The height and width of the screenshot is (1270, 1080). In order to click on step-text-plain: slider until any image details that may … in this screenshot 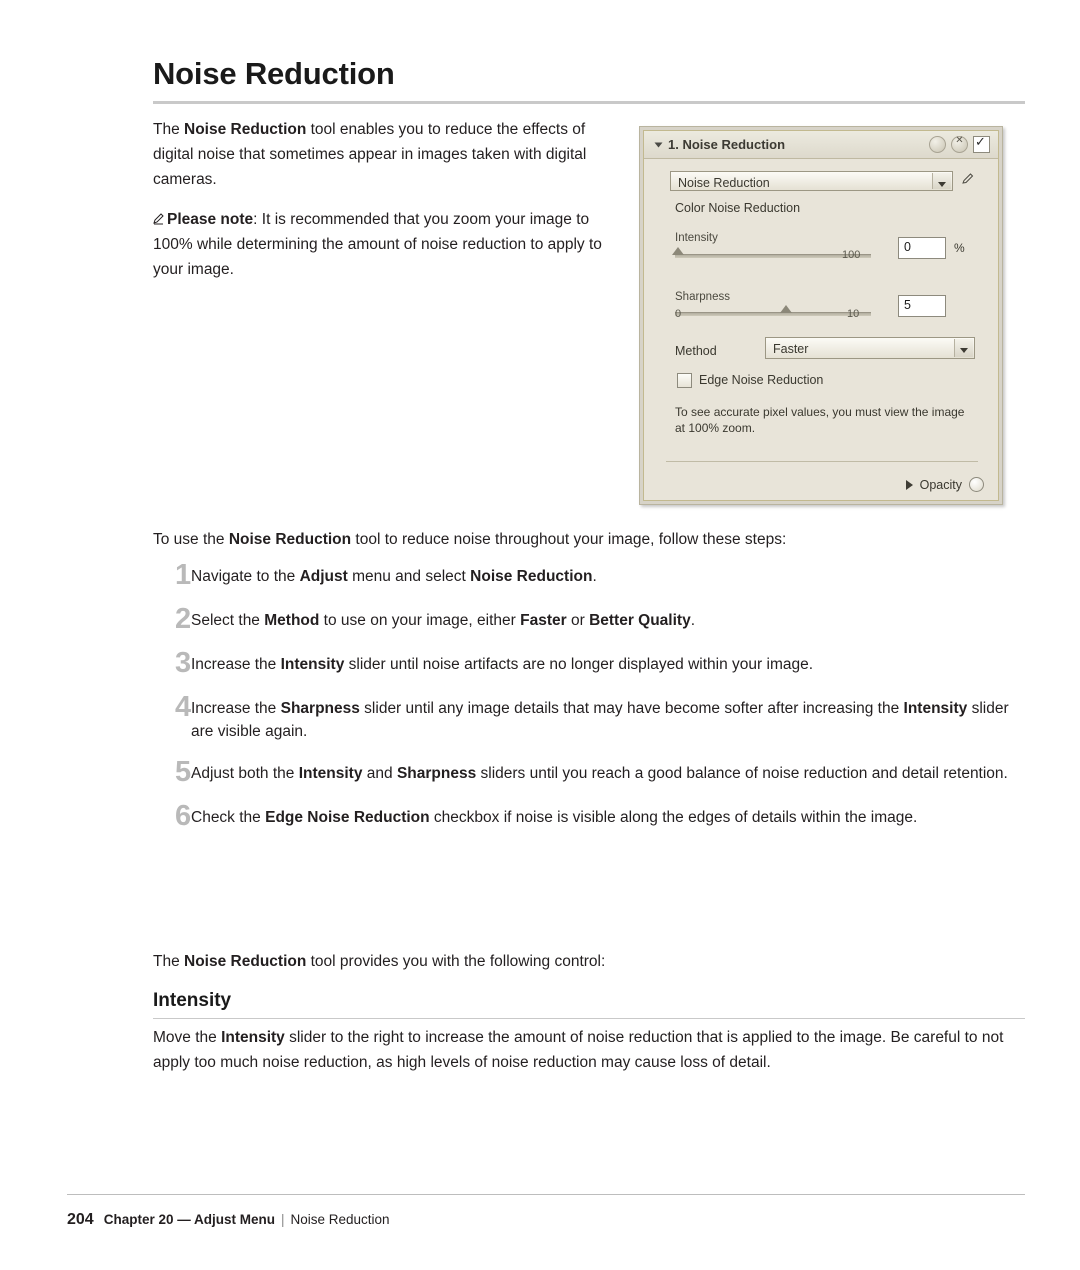, I will do `click(631, 708)`.